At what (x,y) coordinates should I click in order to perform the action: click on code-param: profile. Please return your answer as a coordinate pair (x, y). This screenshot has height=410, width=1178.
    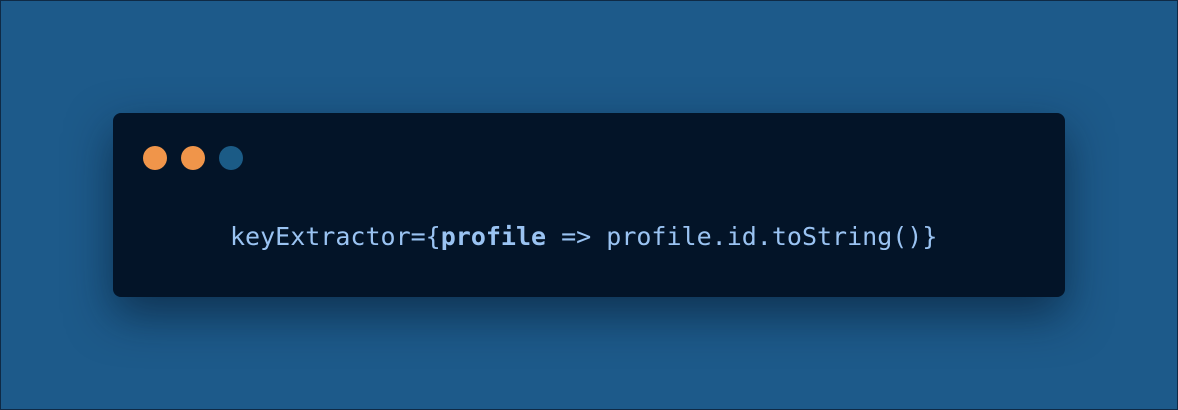
    Looking at the image, I should click on (493, 236).